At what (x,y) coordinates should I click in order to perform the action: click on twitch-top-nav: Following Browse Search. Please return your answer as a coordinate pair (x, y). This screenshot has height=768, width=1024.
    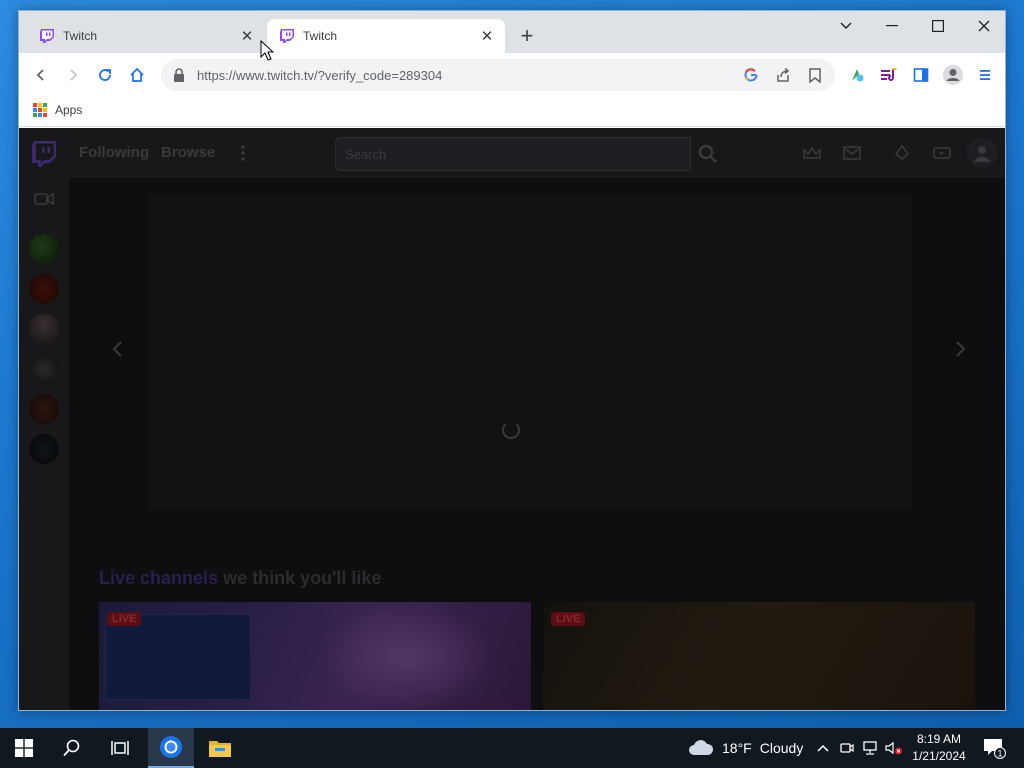
    Looking at the image, I should click on (512, 153).